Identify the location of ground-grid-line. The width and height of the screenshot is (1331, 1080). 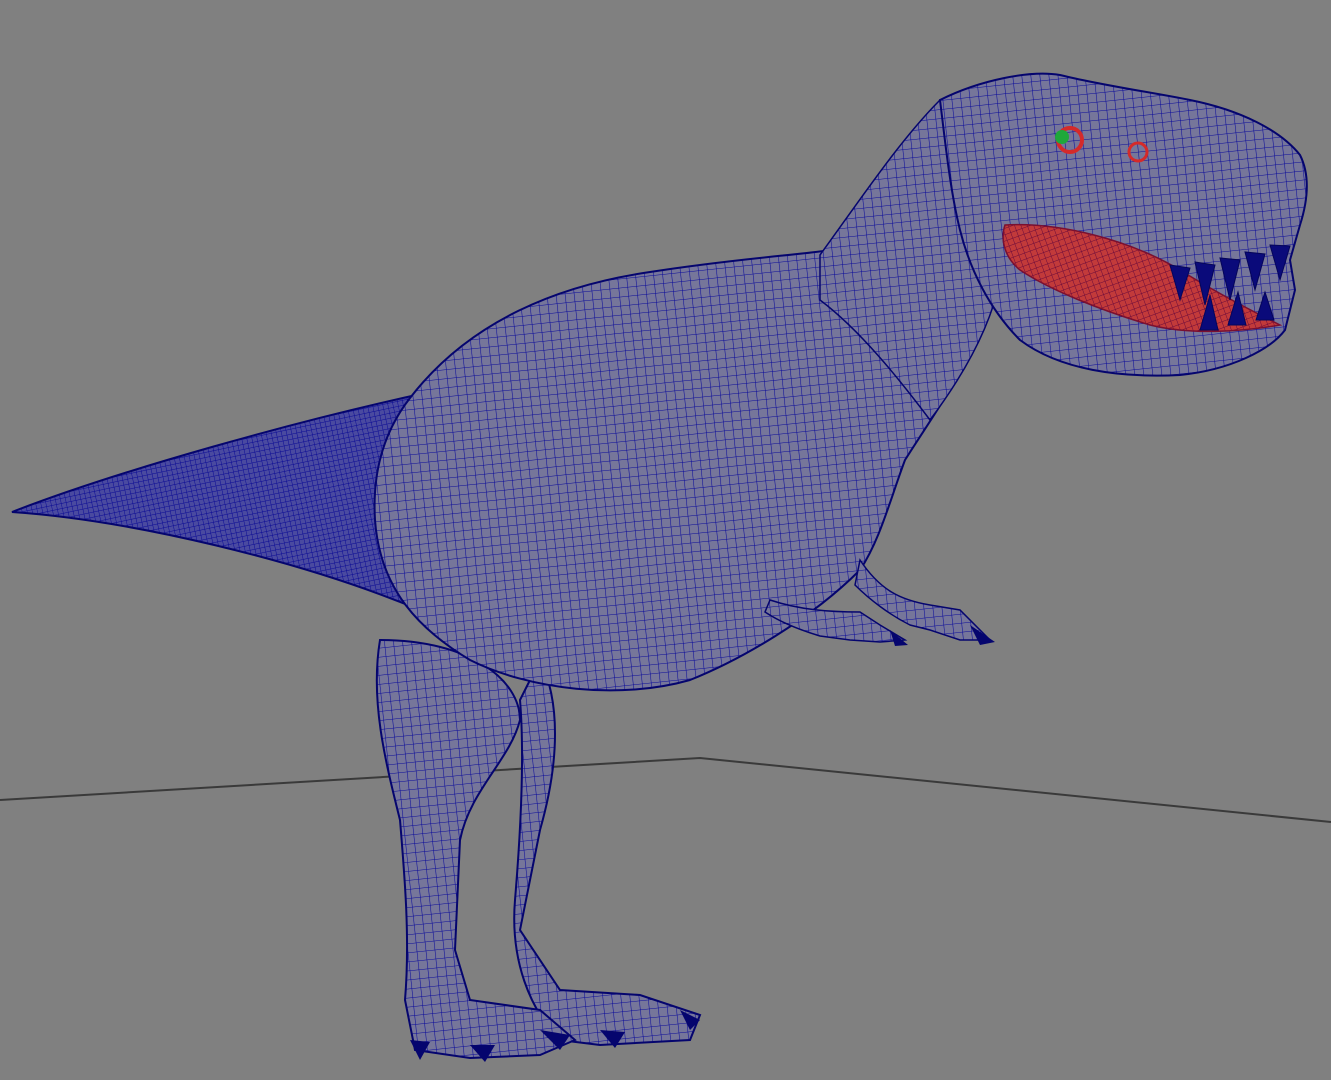
(665, 789).